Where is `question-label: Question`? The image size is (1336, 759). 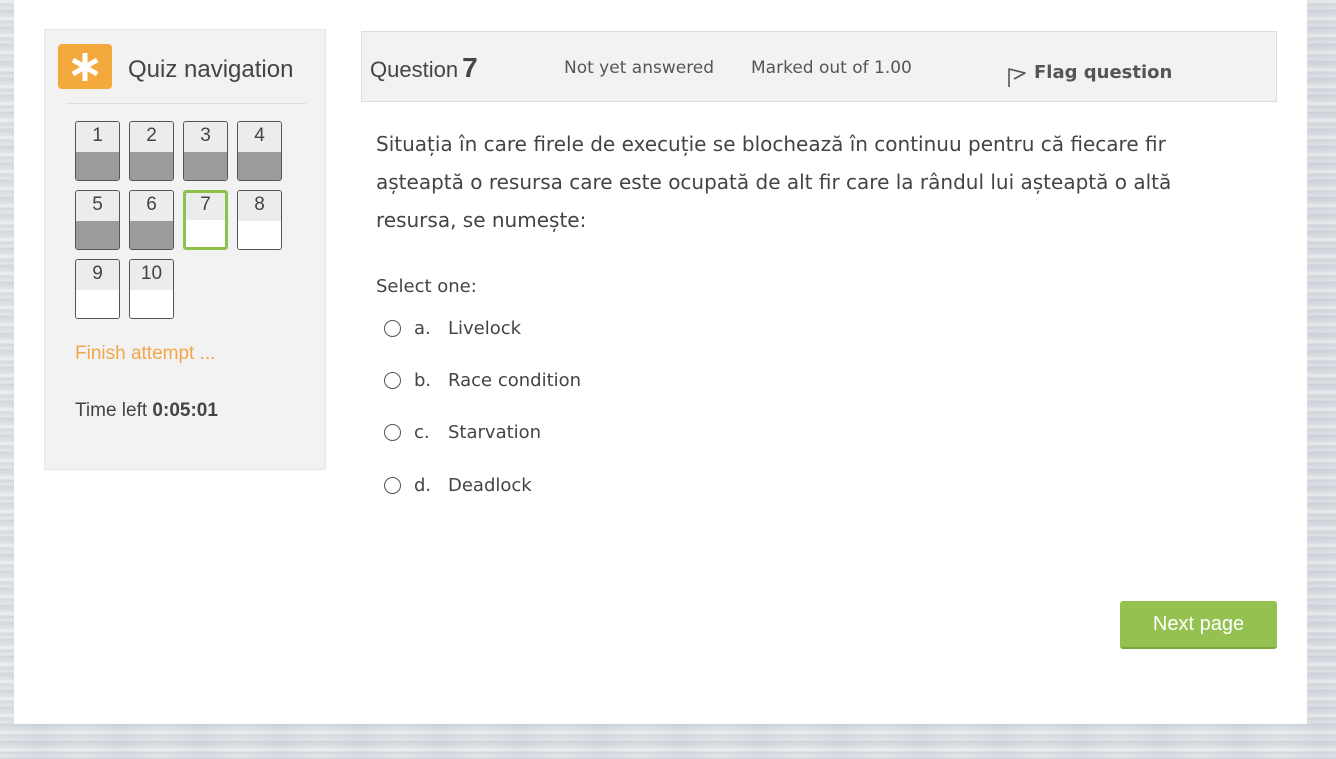 question-label: Question is located at coordinates (414, 69).